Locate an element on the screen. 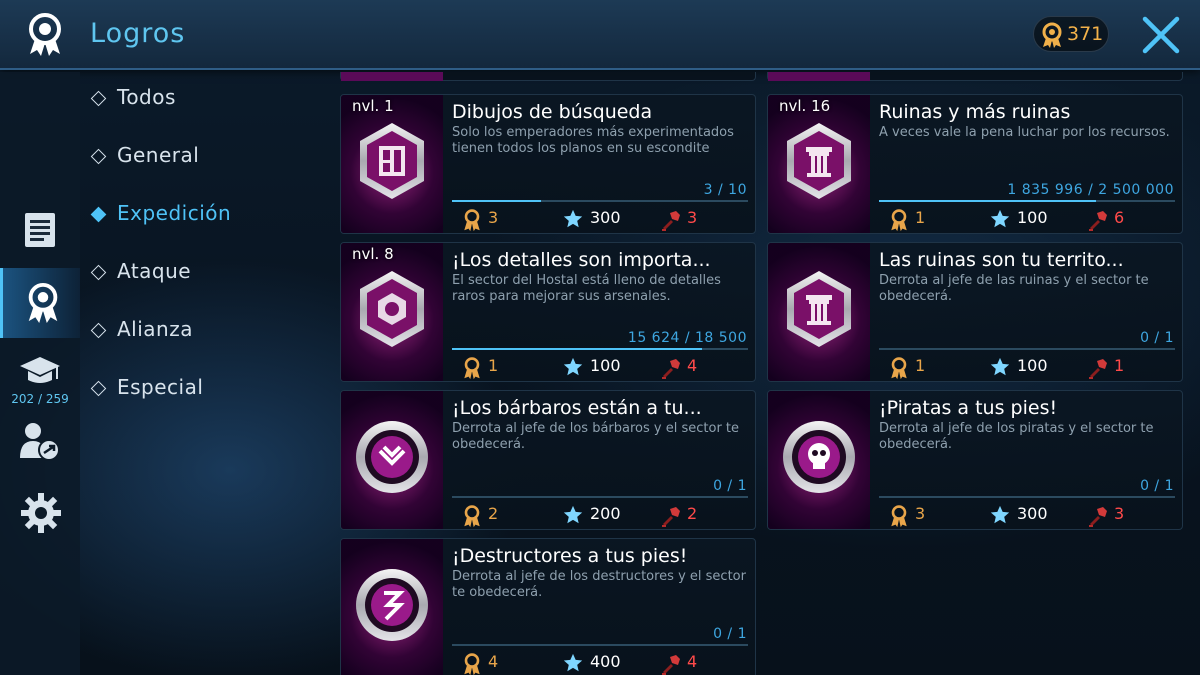  currency-badge: 371 is located at coordinates (1071, 34).